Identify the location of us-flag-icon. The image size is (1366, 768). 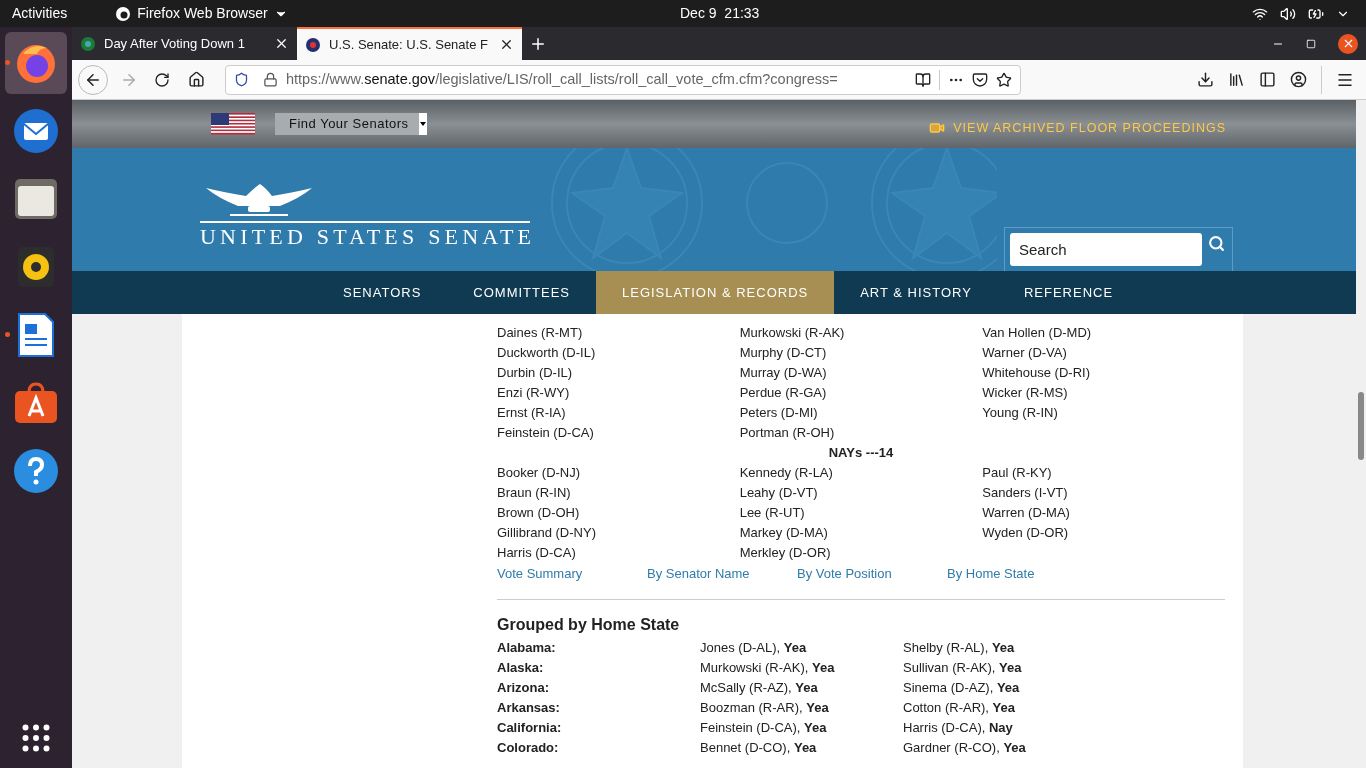
(233, 124).